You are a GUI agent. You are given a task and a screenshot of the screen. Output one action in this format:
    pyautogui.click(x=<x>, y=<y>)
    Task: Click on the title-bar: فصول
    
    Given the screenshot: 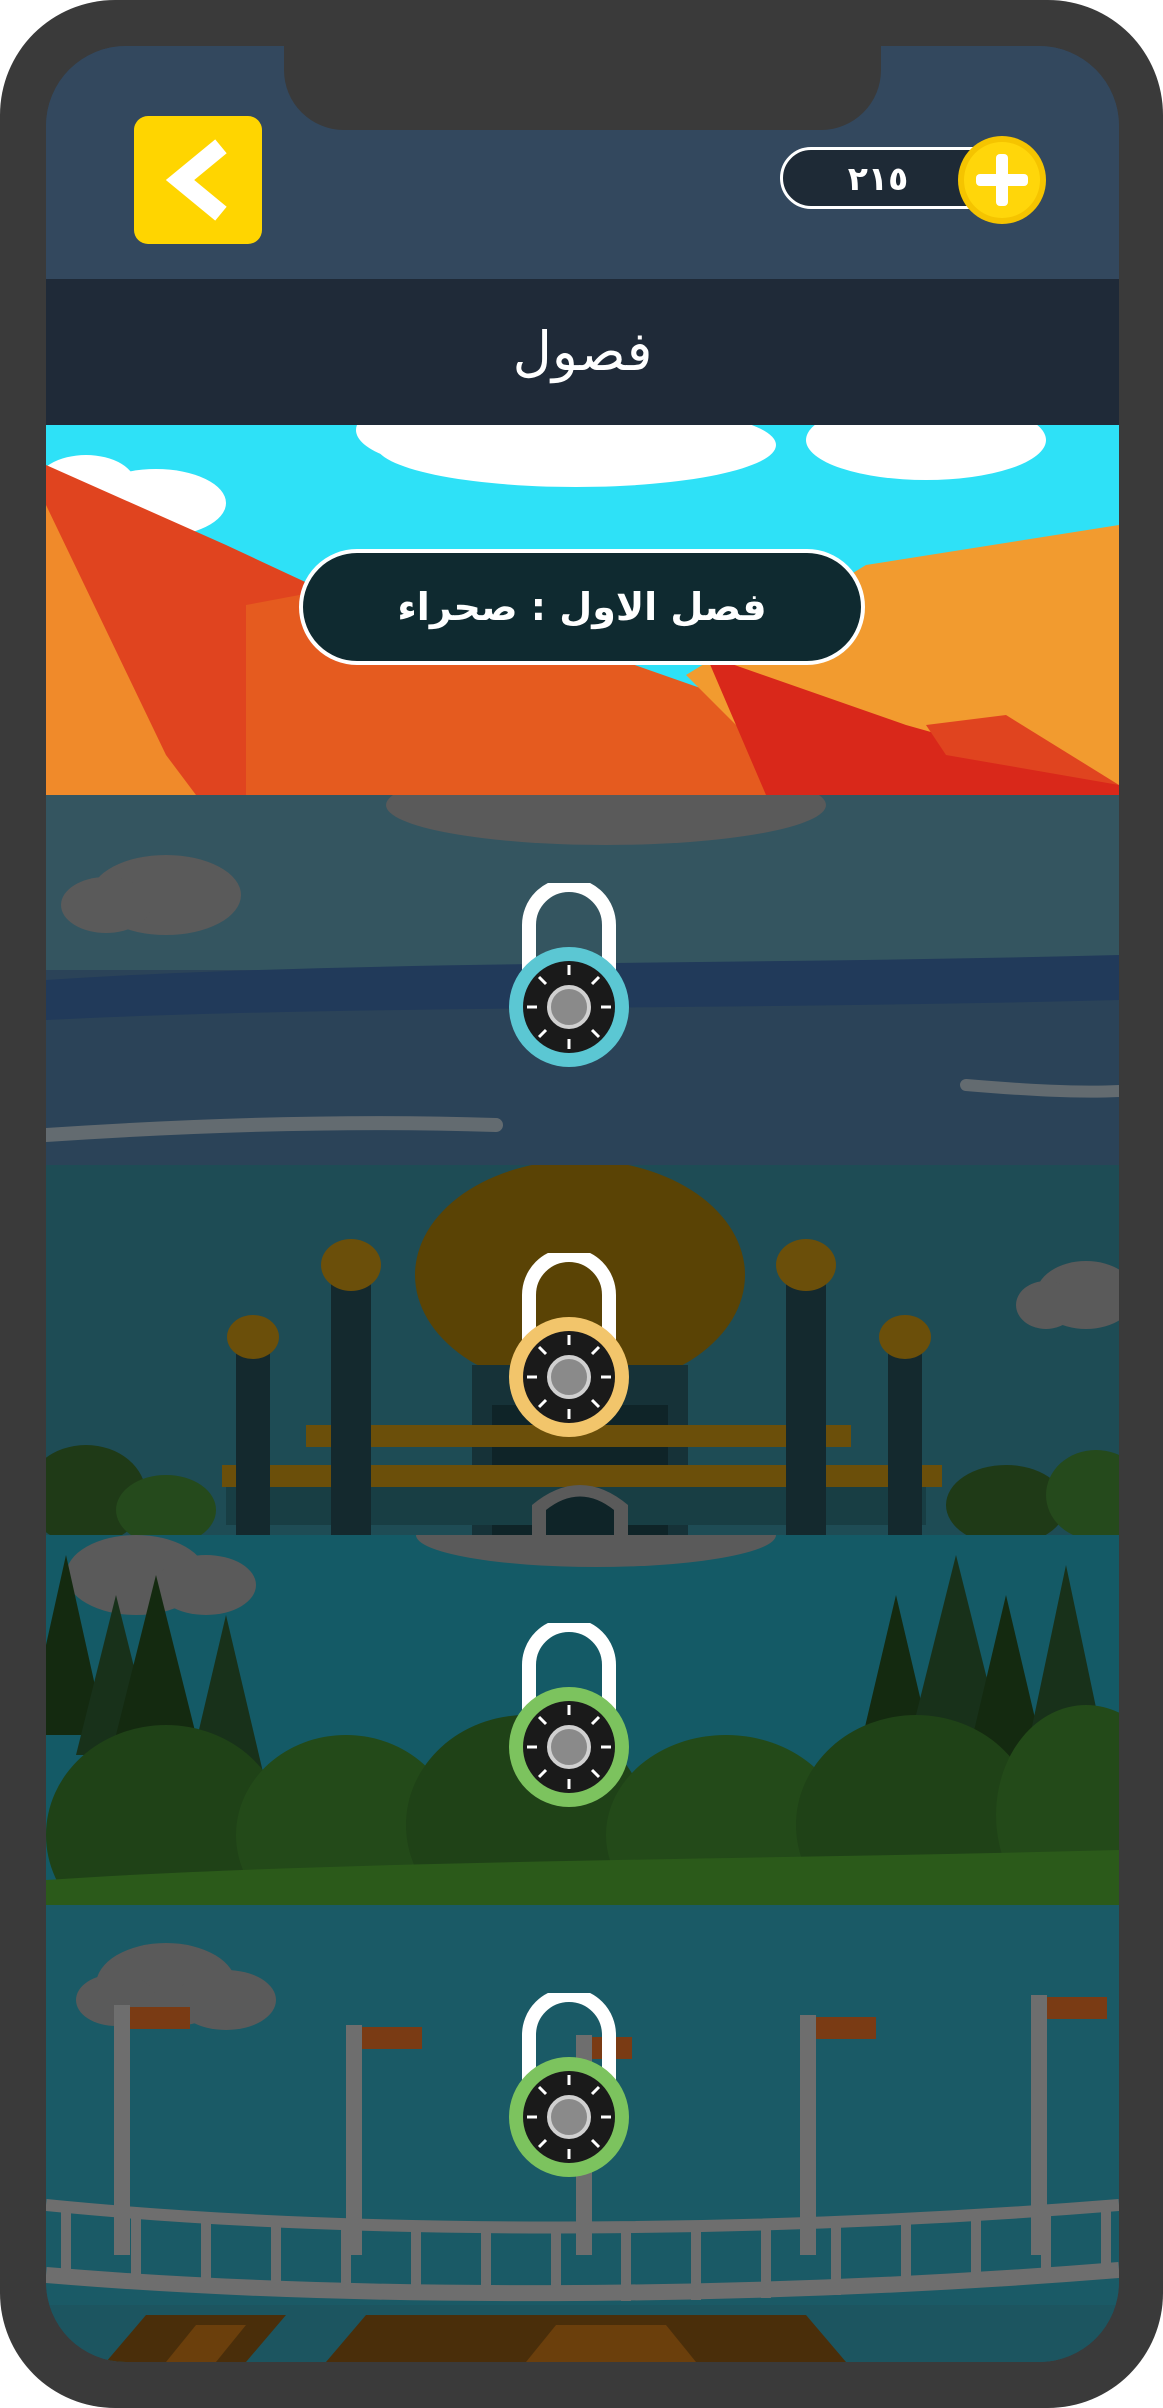 What is the action you would take?
    pyautogui.click(x=582, y=352)
    